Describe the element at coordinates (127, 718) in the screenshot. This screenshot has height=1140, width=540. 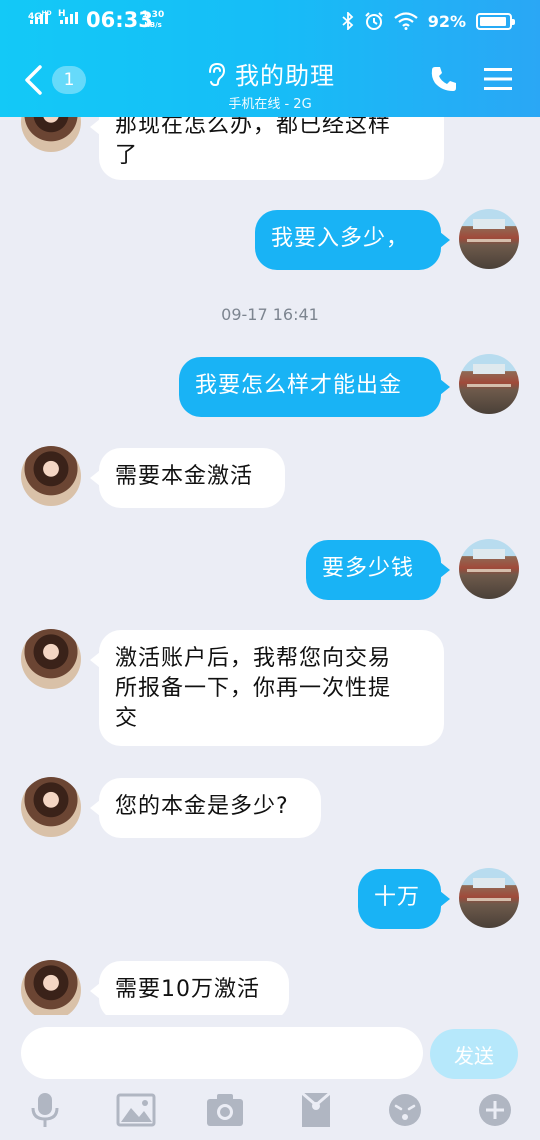
I see `message-text-line: 交` at that location.